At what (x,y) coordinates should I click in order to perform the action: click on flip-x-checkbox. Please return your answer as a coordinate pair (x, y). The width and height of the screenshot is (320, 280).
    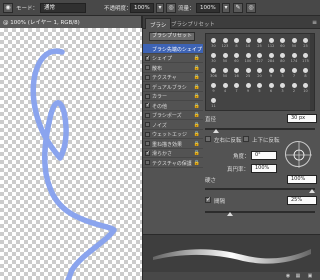
    Looking at the image, I should click on (208, 139).